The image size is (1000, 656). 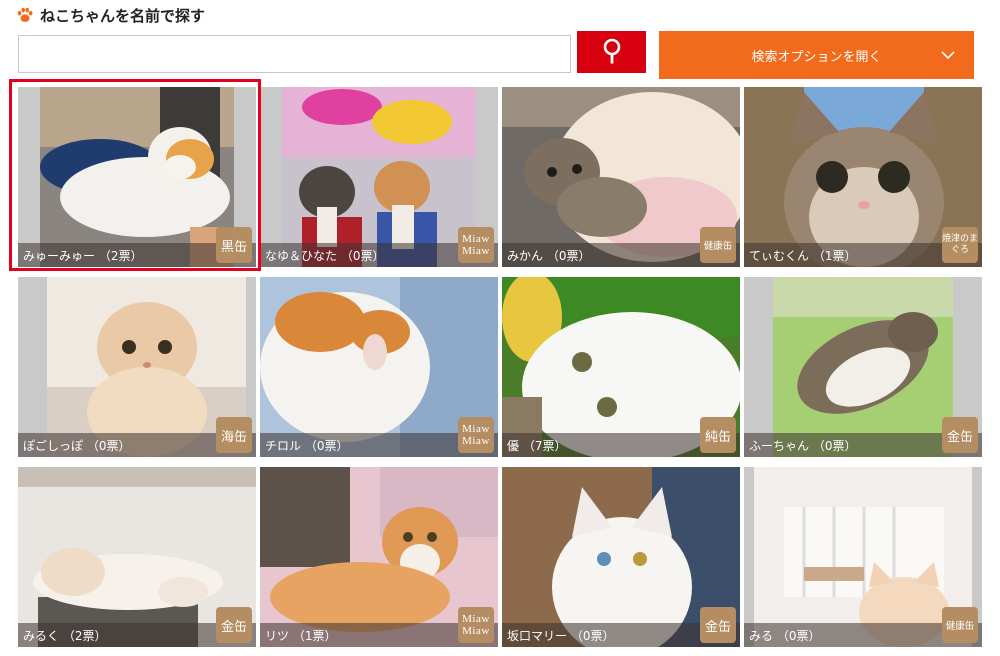 What do you see at coordinates (948, 55) in the screenshot?
I see `chevron-down-icon` at bounding box center [948, 55].